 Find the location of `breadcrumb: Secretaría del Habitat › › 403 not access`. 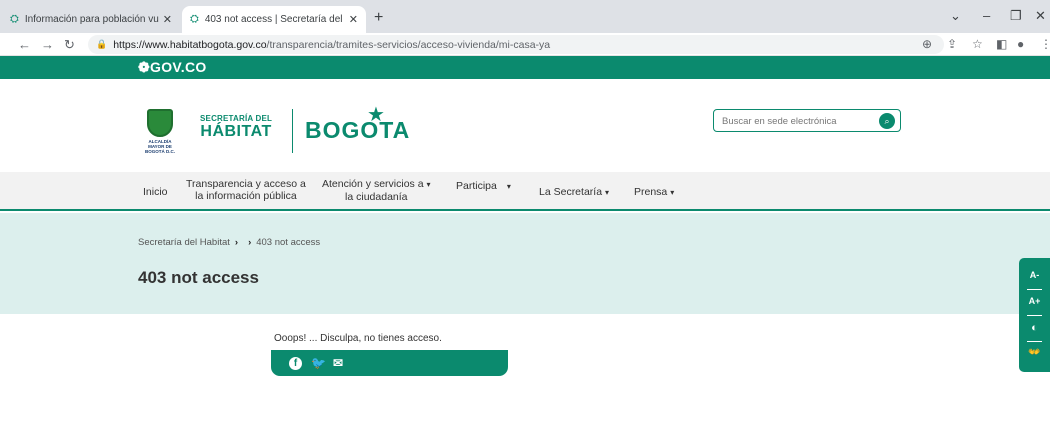

breadcrumb: Secretaría del Habitat › › 403 not access is located at coordinates (229, 242).